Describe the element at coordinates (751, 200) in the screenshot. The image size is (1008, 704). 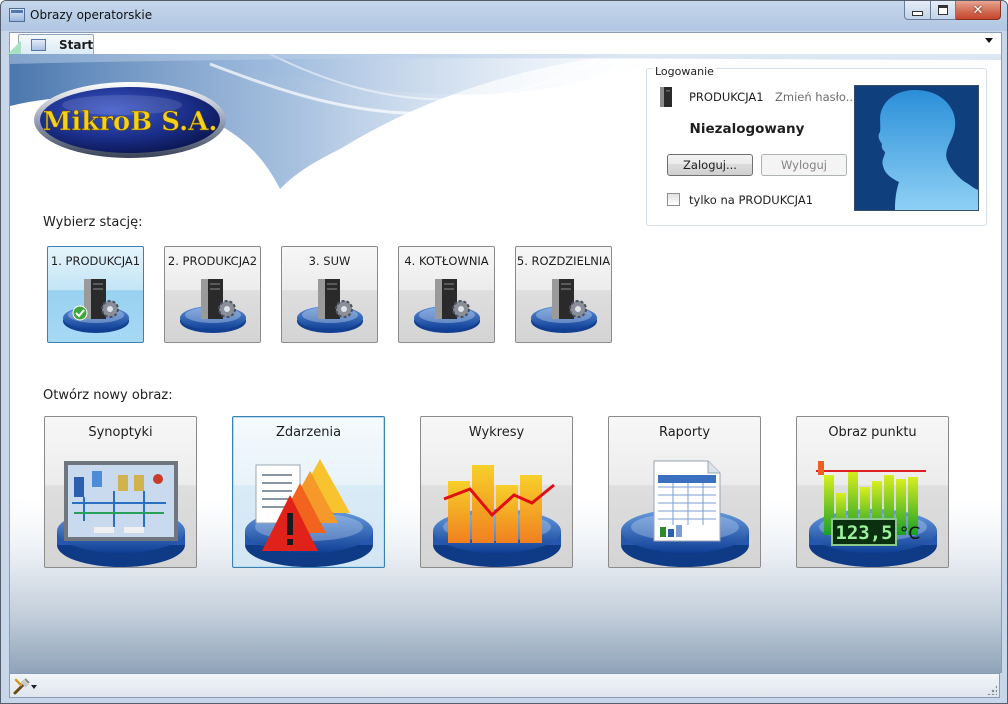
I see `only-station-checkbox-label: tylko na PRODUKCJA1` at that location.